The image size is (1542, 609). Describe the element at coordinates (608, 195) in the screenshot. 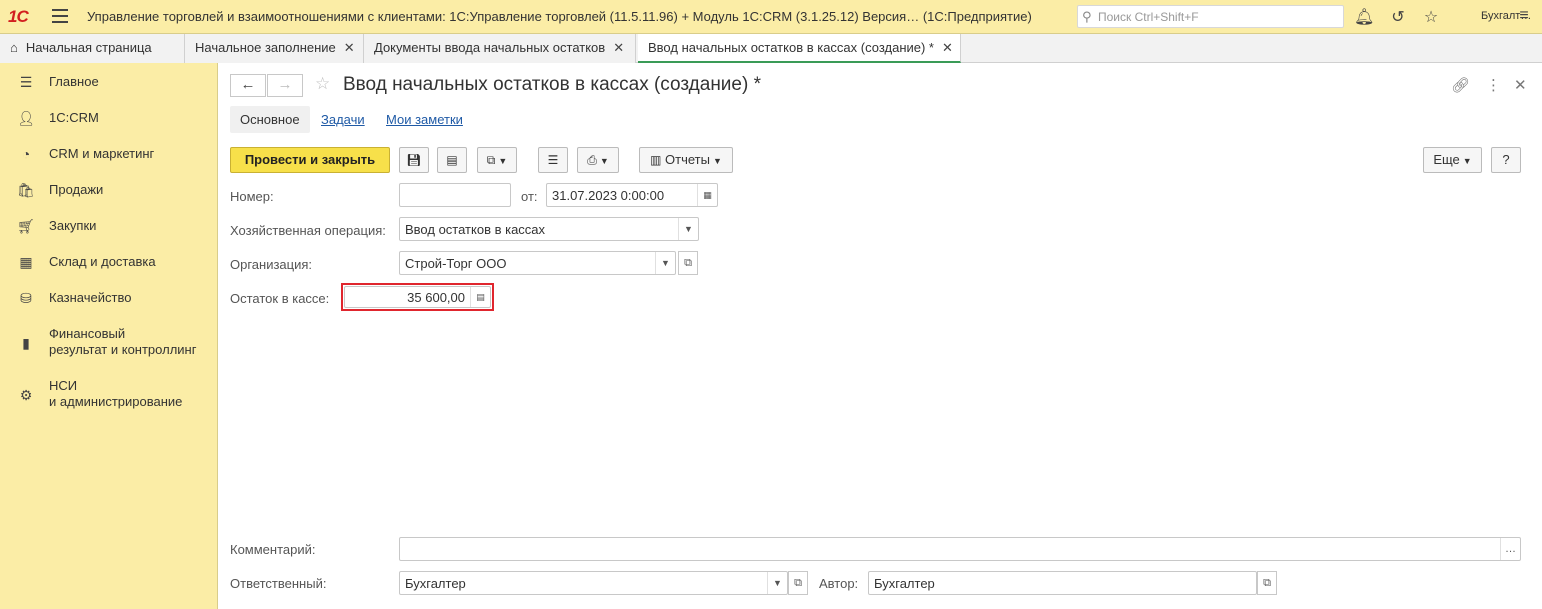

I see `date-value: 31.07.2023 0:00:00` at that location.